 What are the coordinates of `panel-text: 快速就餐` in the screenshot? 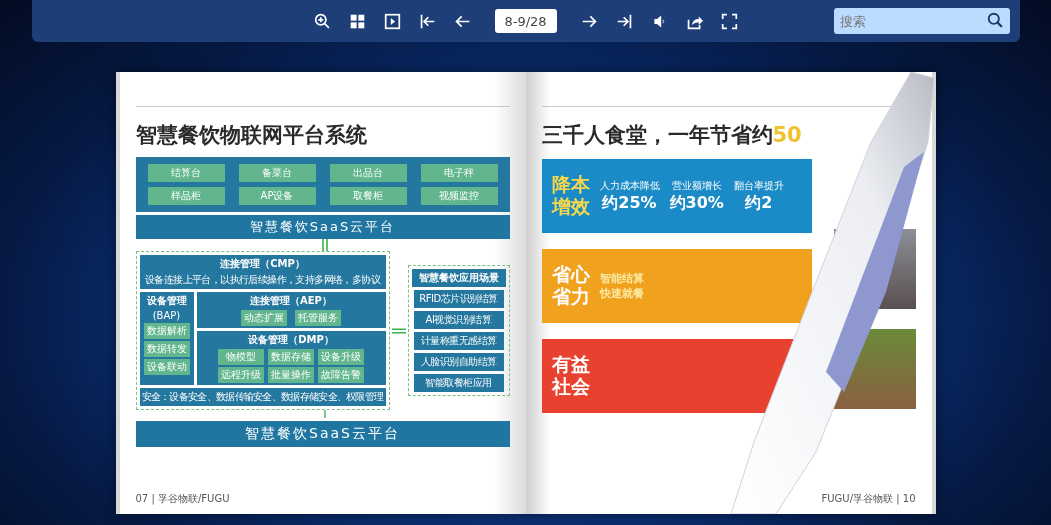 It's located at (621, 293).